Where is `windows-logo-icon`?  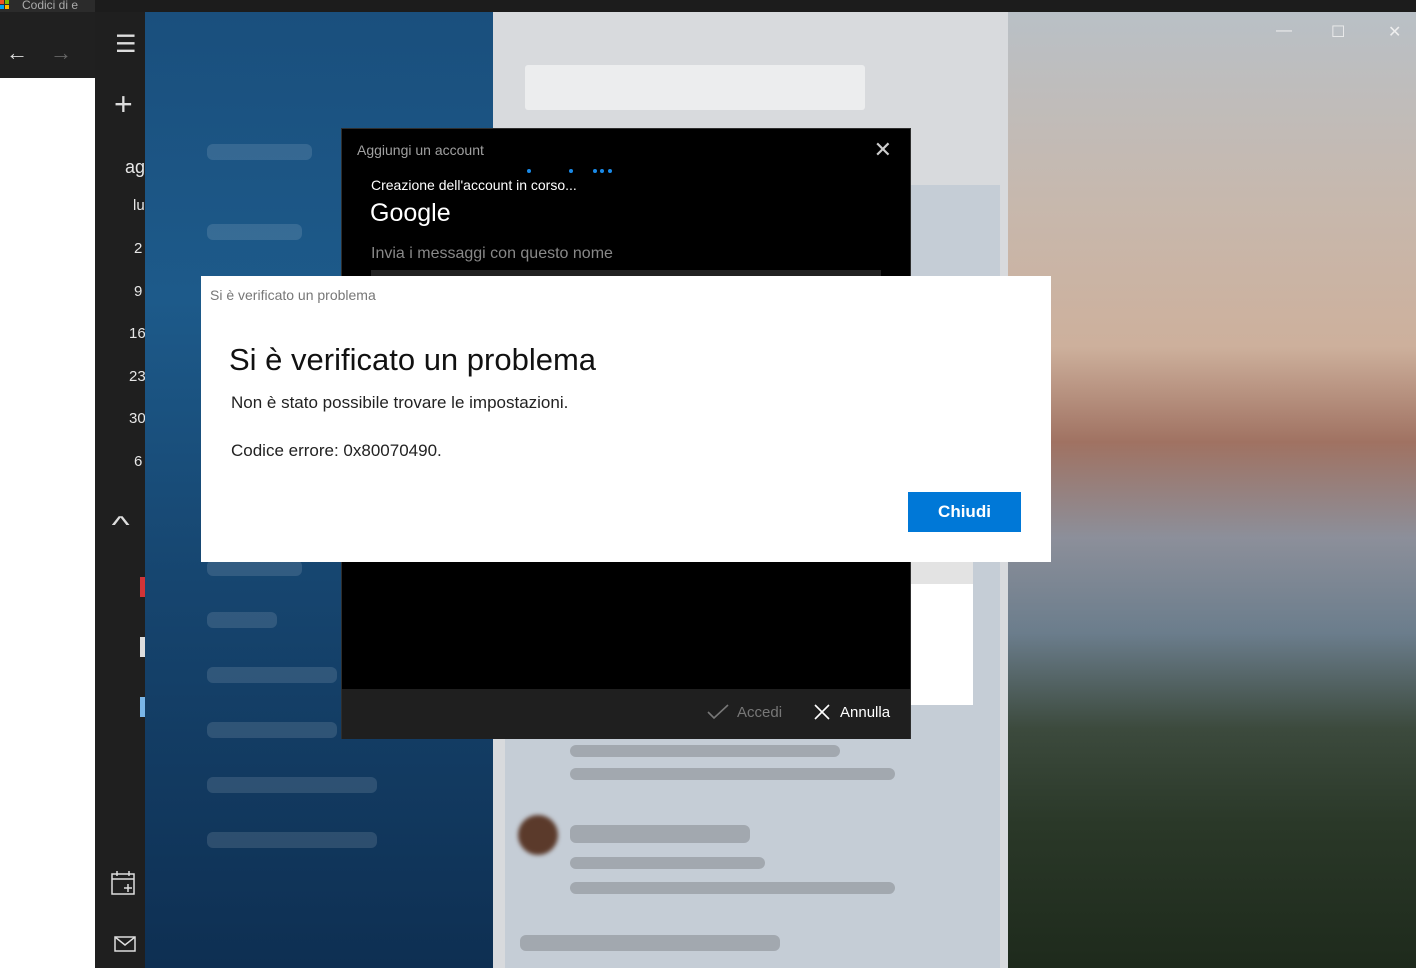 windows-logo-icon is located at coordinates (5, 5).